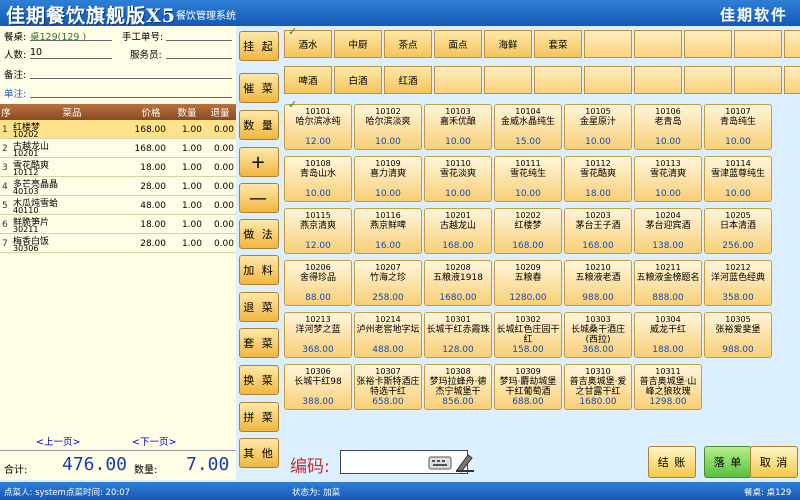 This screenshot has width=800, height=500. I want to click on table-row: 3 雪花酷爽 10112 18.00 1.00 0.00, so click(118, 167).